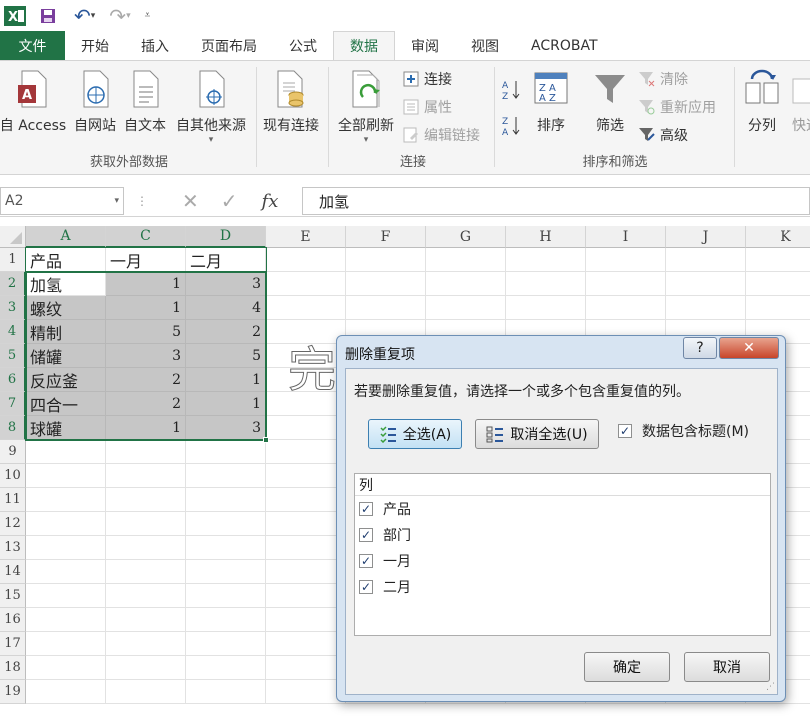 The width and height of the screenshot is (810, 727). What do you see at coordinates (749, 348) in the screenshot?
I see `close-button: ✕` at bounding box center [749, 348].